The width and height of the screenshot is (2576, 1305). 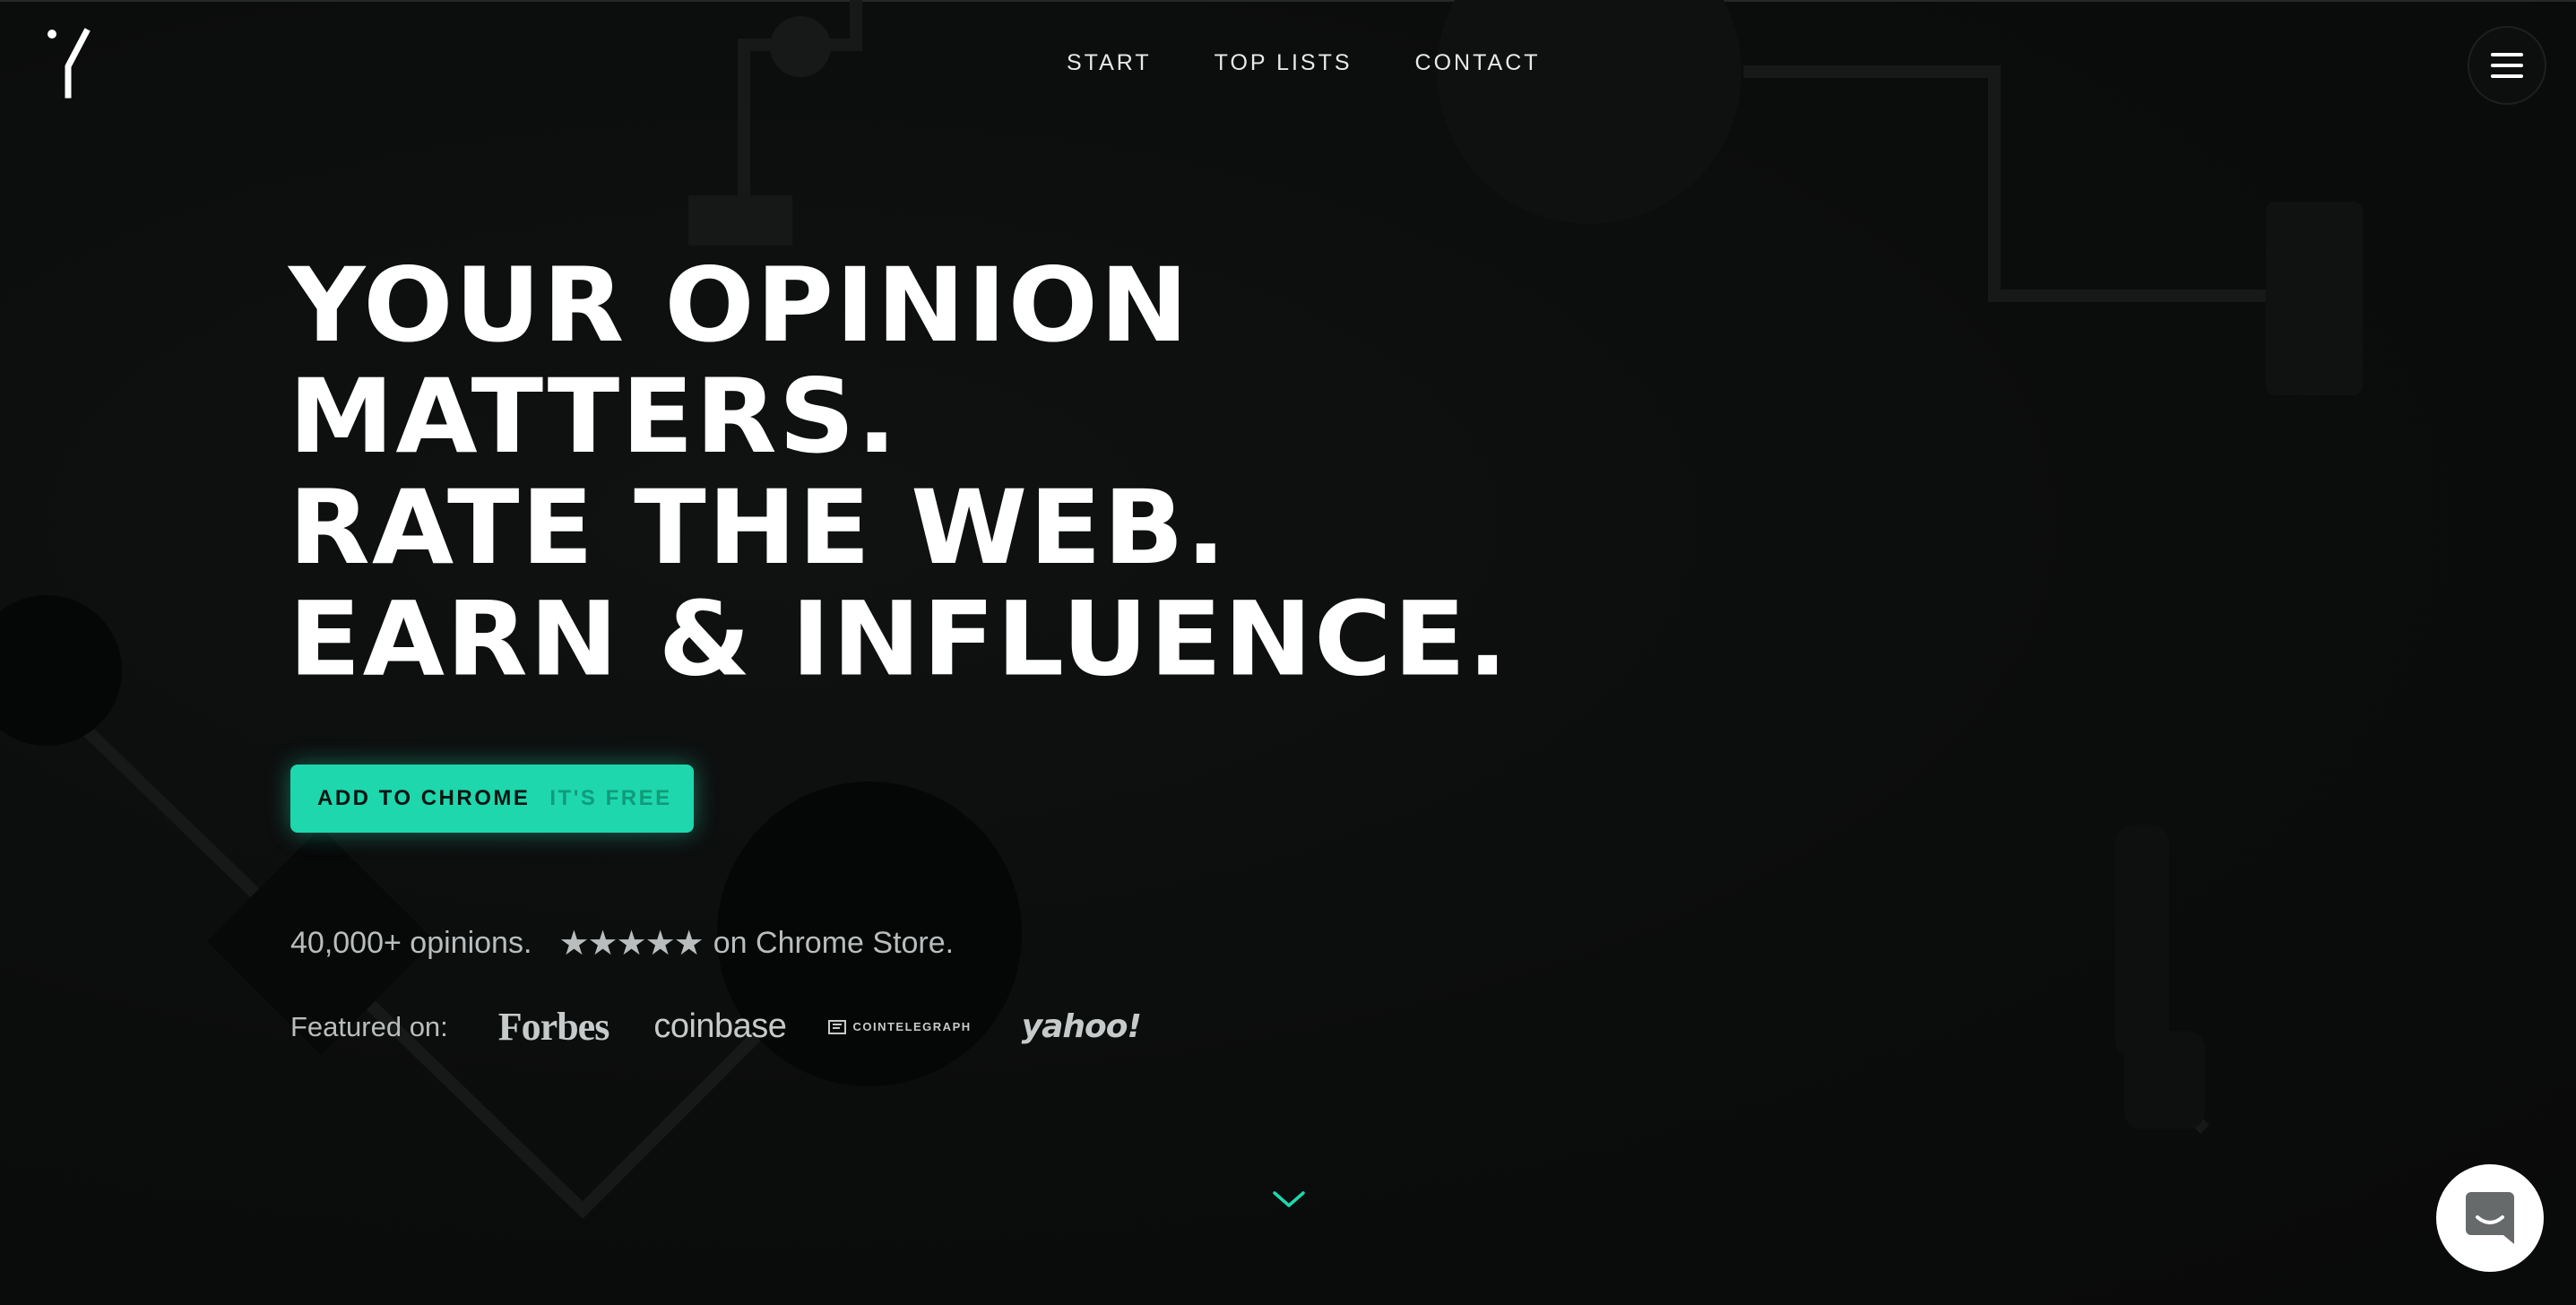 I want to click on cointelegraph-logo: COINTELEGRAPH, so click(x=899, y=1027).